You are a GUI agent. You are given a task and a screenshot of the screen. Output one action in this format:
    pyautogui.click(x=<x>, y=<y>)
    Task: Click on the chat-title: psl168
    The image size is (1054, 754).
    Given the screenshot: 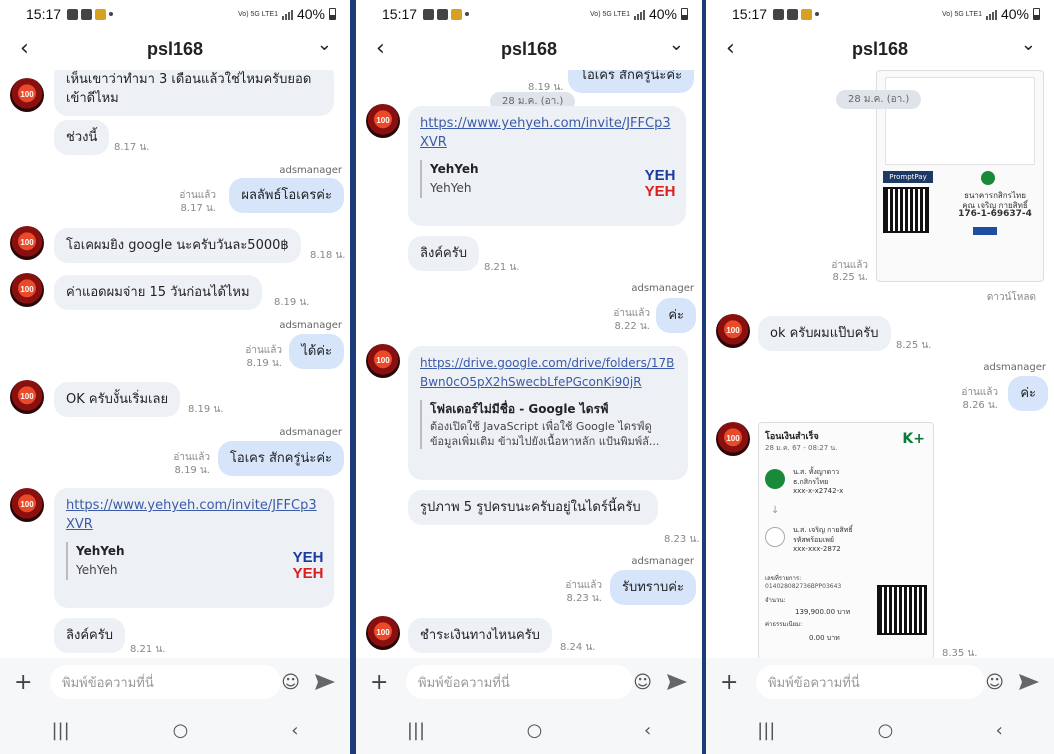 What is the action you would take?
    pyautogui.click(x=529, y=48)
    